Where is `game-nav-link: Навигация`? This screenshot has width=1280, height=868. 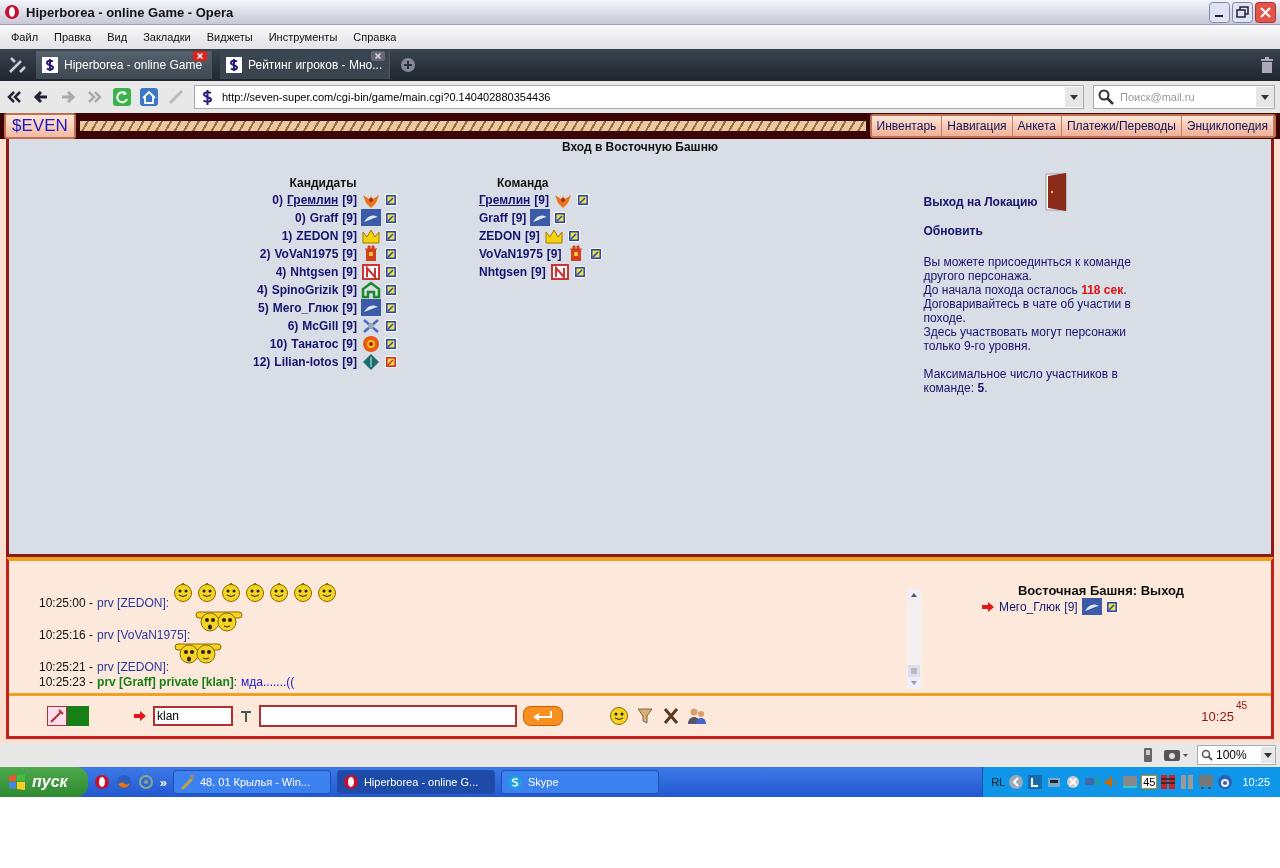
game-nav-link: Навигация is located at coordinates (977, 126).